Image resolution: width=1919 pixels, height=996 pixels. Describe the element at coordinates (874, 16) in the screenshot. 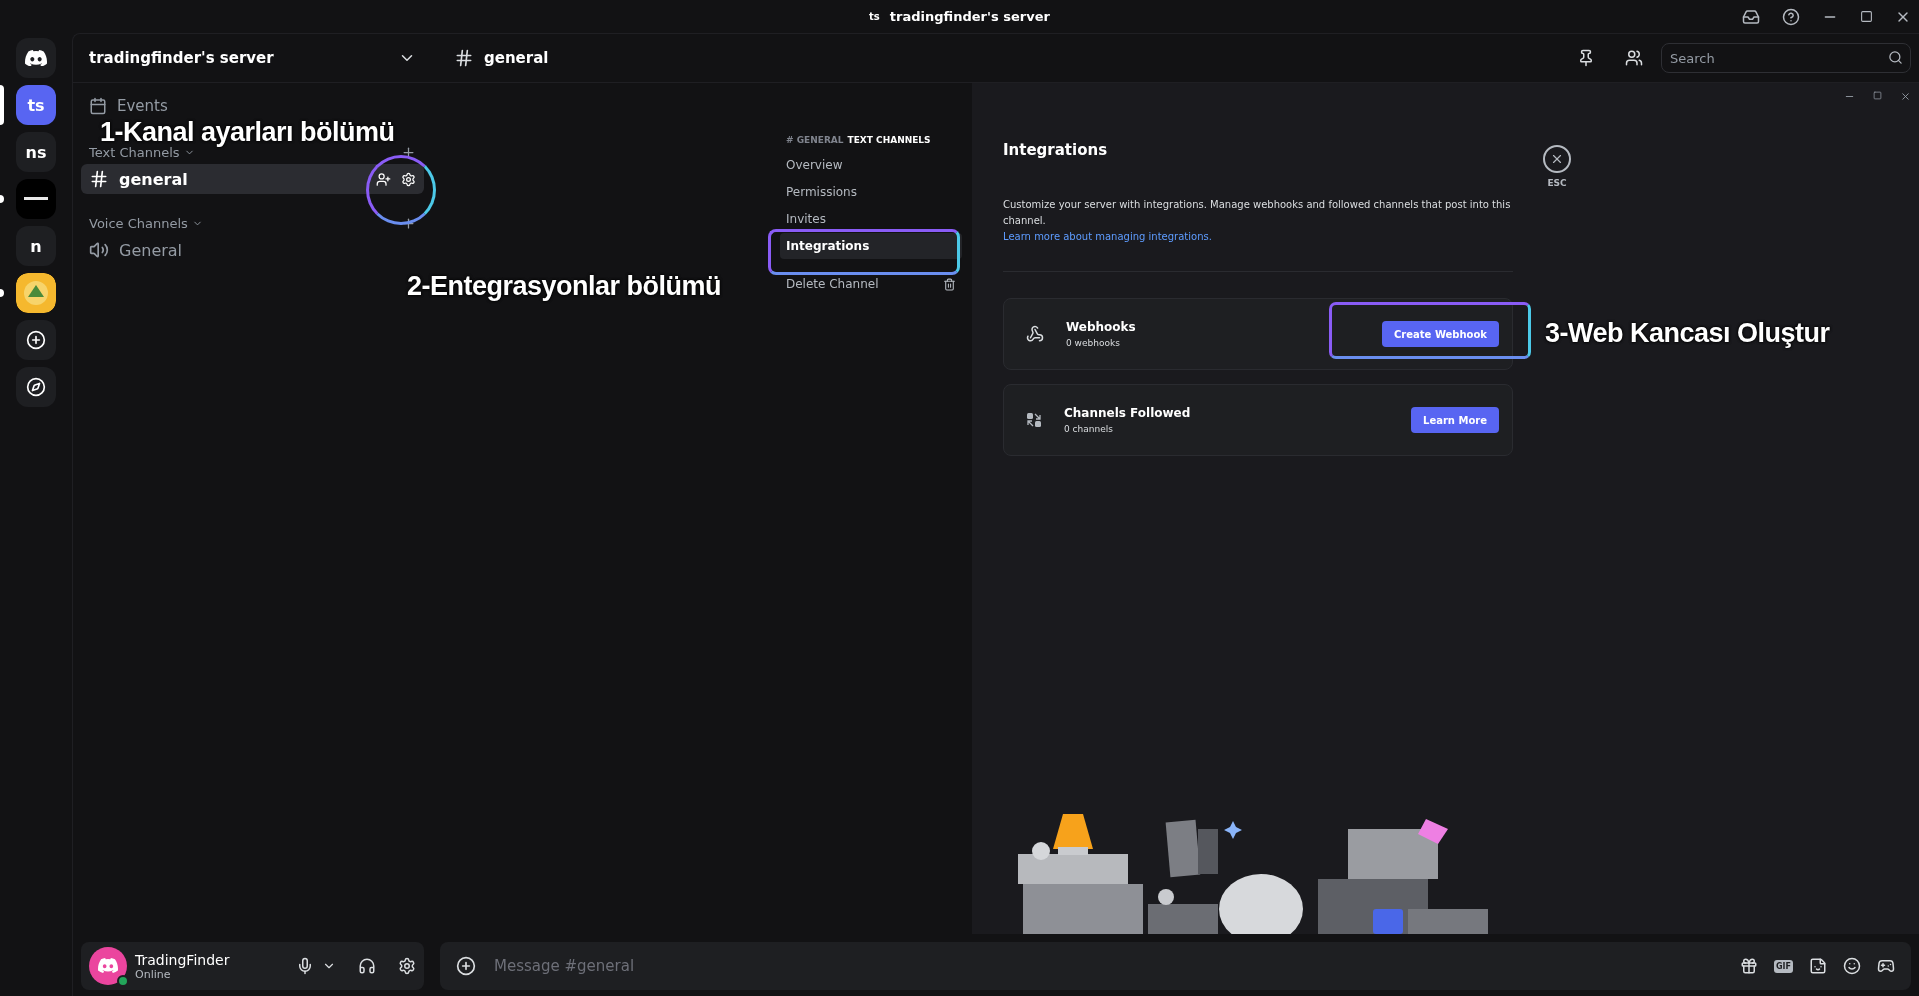

I see `server-initials-label: ts` at that location.